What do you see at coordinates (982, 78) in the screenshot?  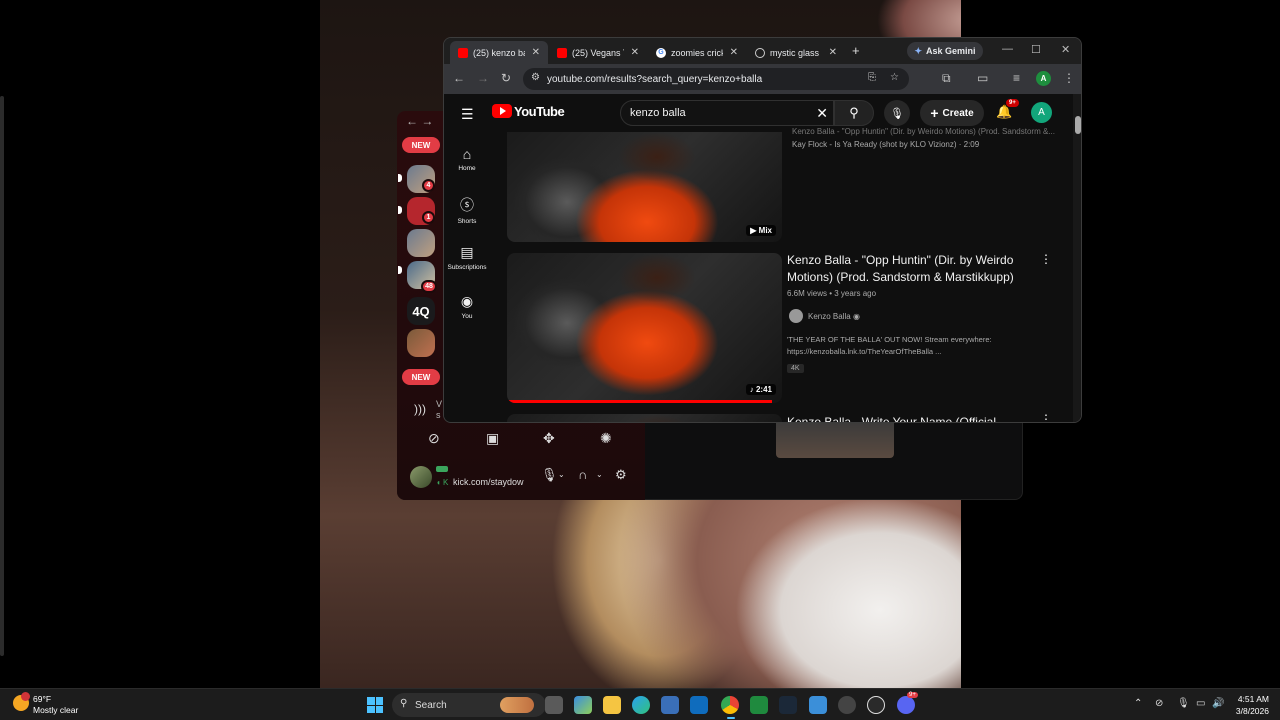 I see `split-view-icon: ▭` at bounding box center [982, 78].